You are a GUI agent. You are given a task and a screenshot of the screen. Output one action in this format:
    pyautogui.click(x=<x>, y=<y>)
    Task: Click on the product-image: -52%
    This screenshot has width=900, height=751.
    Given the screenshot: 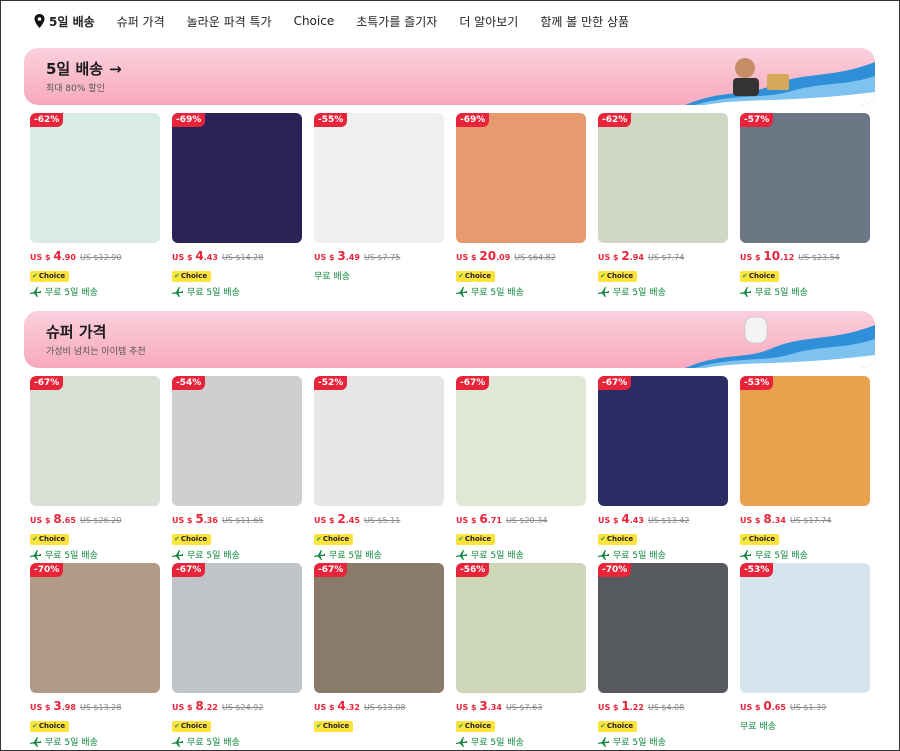 What is the action you would take?
    pyautogui.click(x=379, y=441)
    